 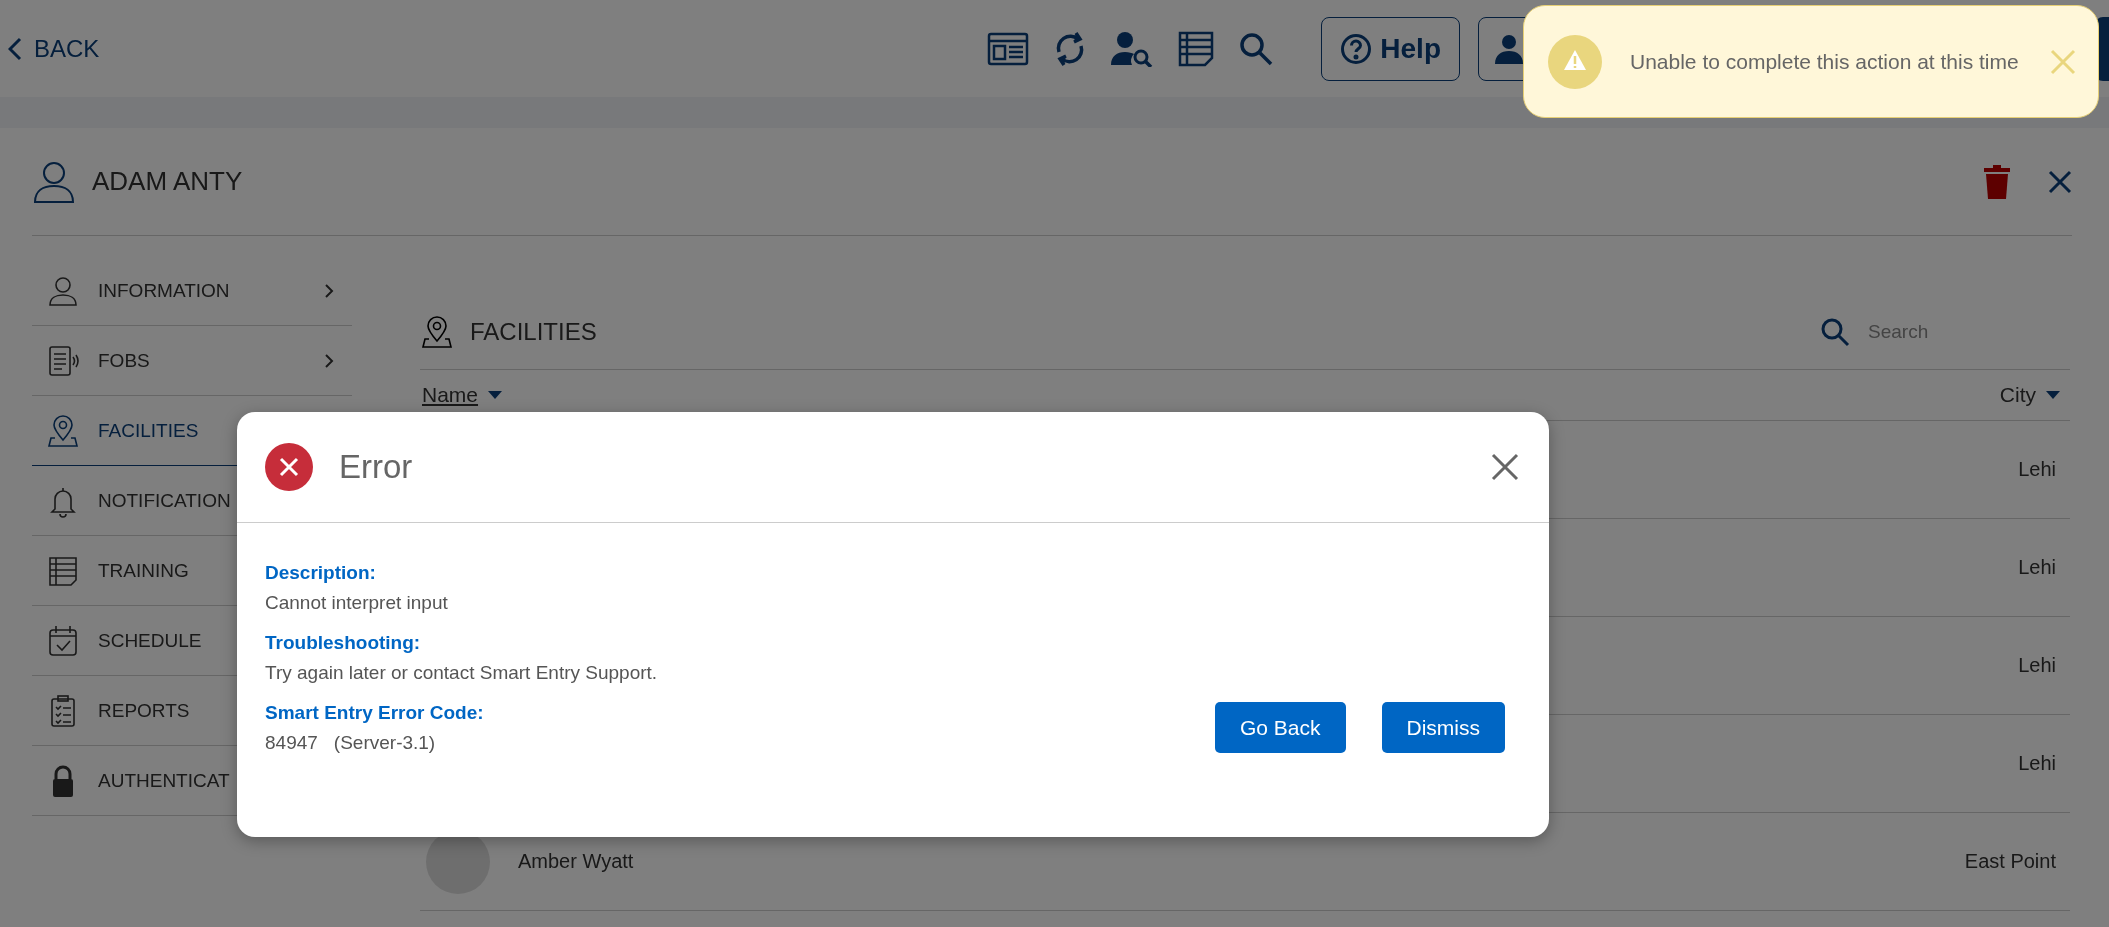 I want to click on close-button, so click(x=1505, y=467).